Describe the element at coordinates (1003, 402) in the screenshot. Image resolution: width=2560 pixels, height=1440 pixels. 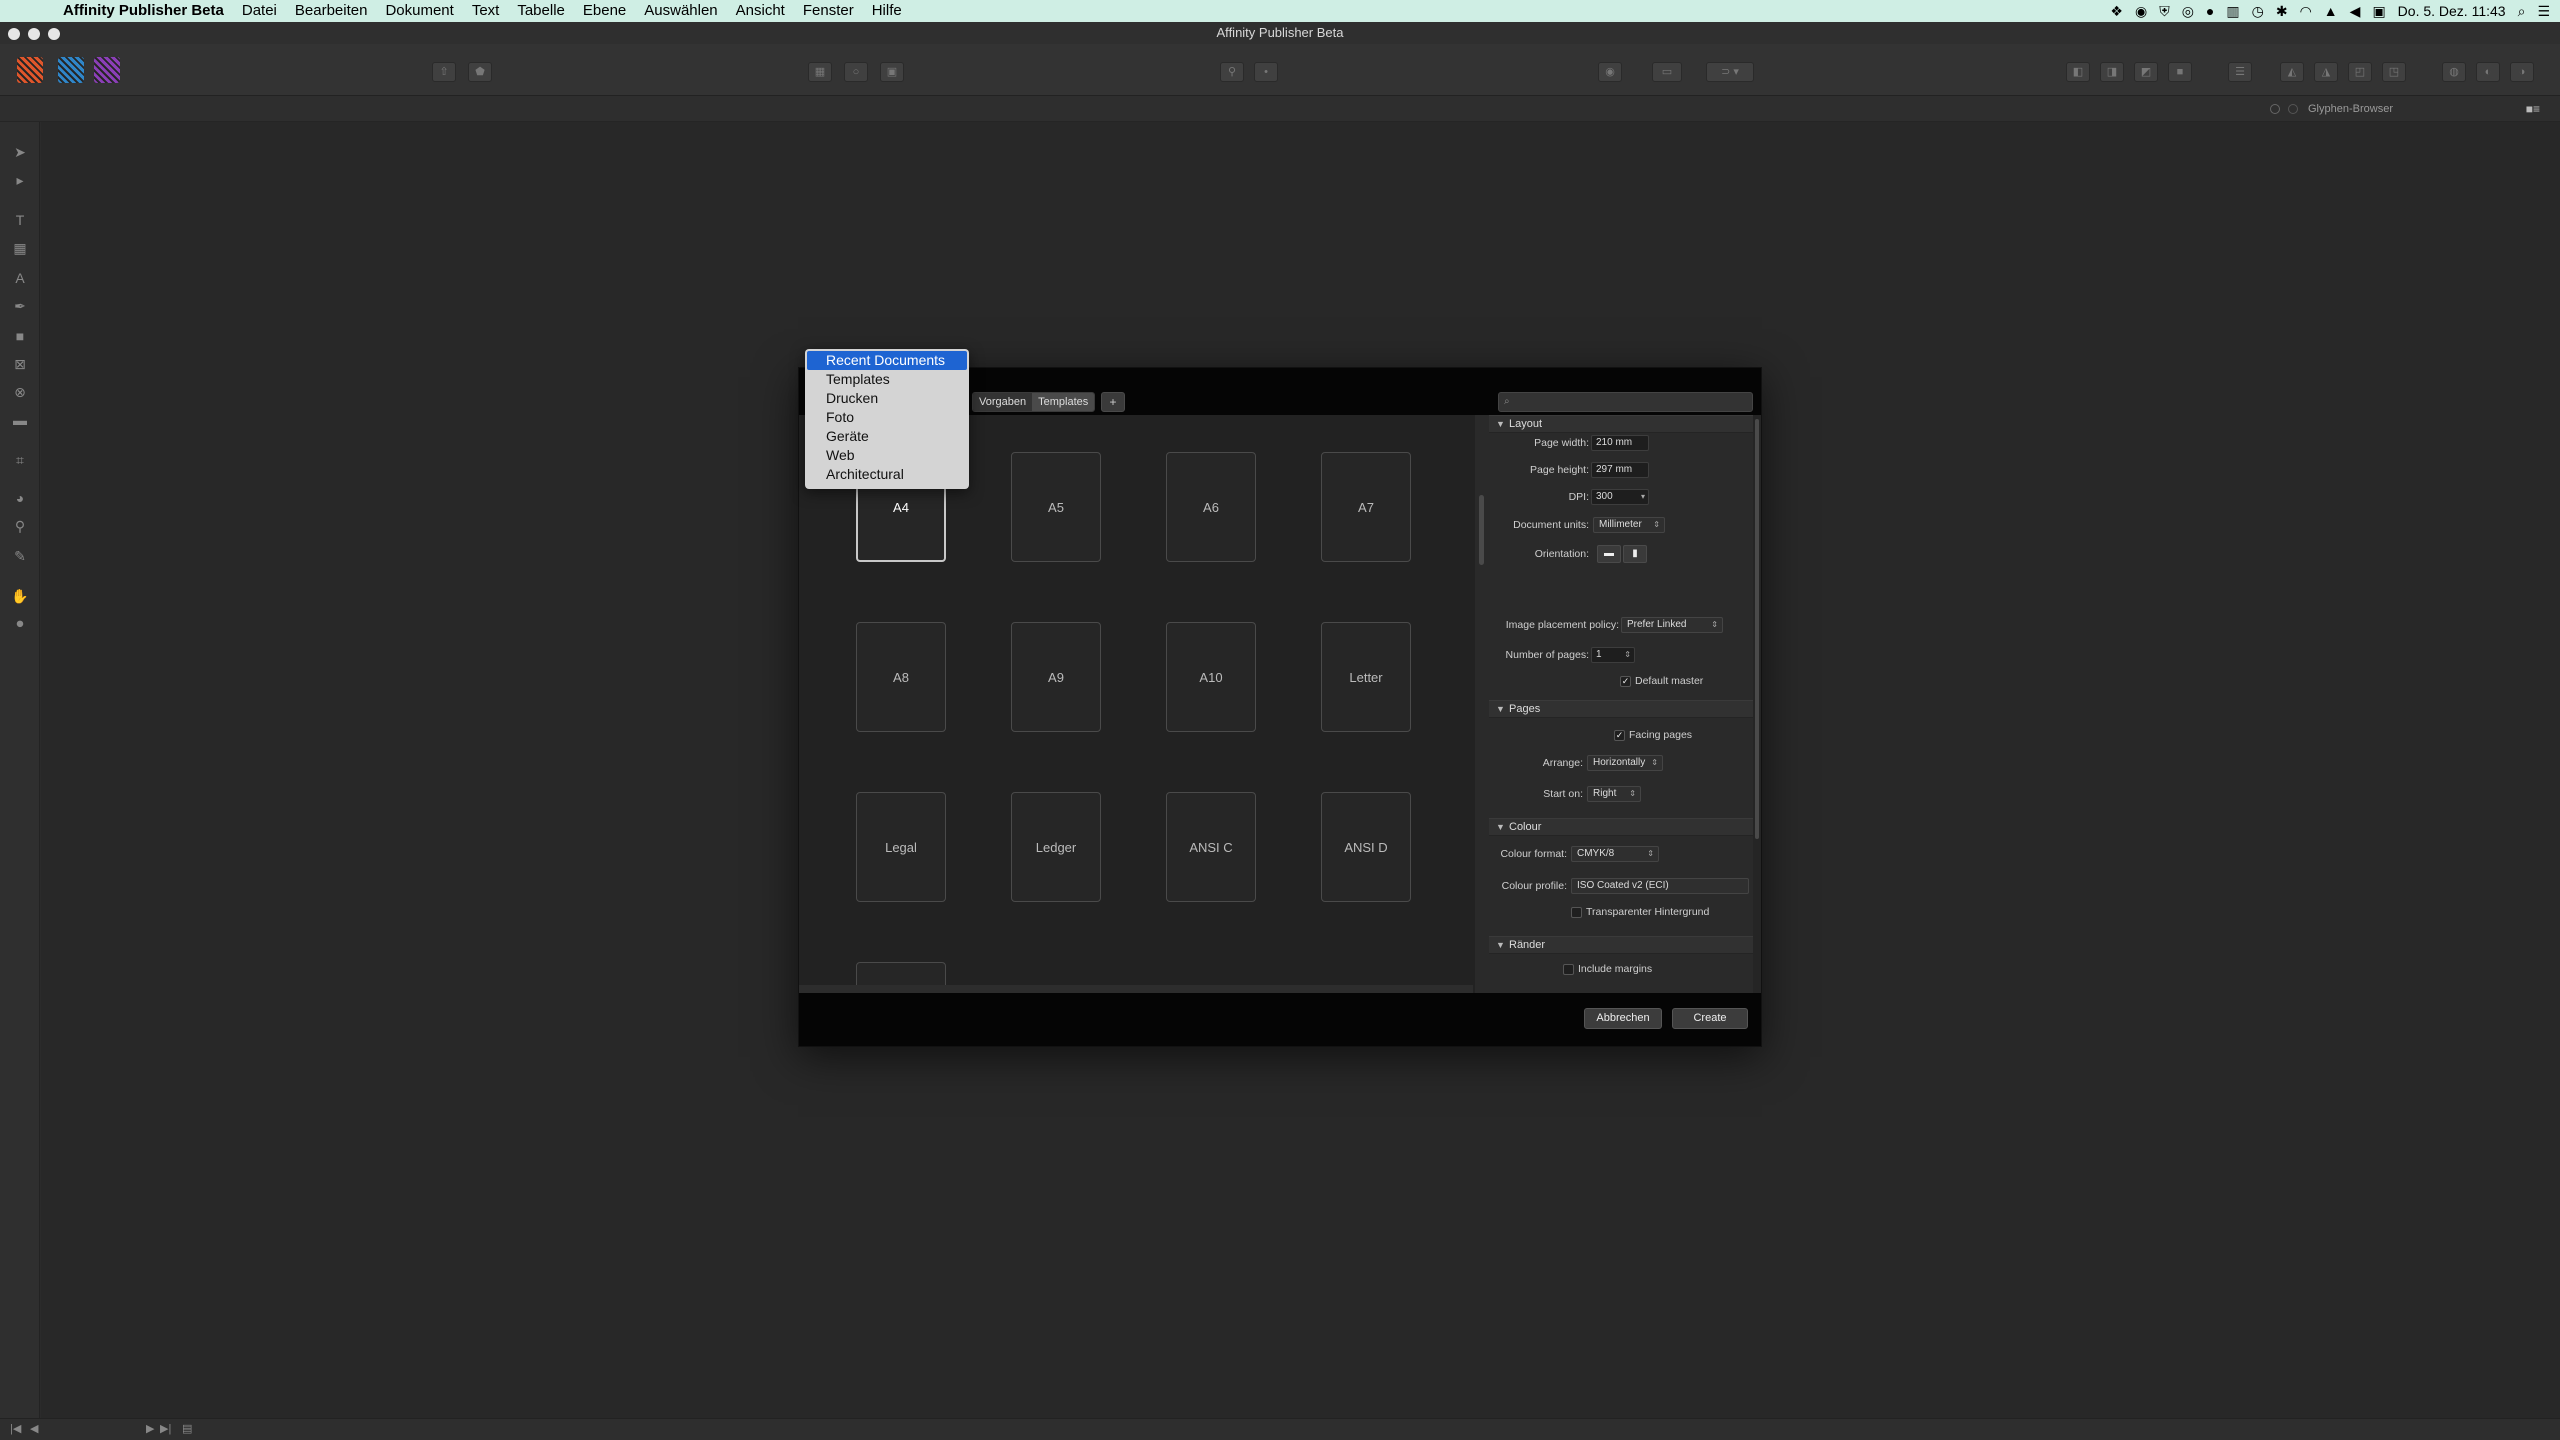
I see `tab-vorgaben: Vorgaben` at that location.